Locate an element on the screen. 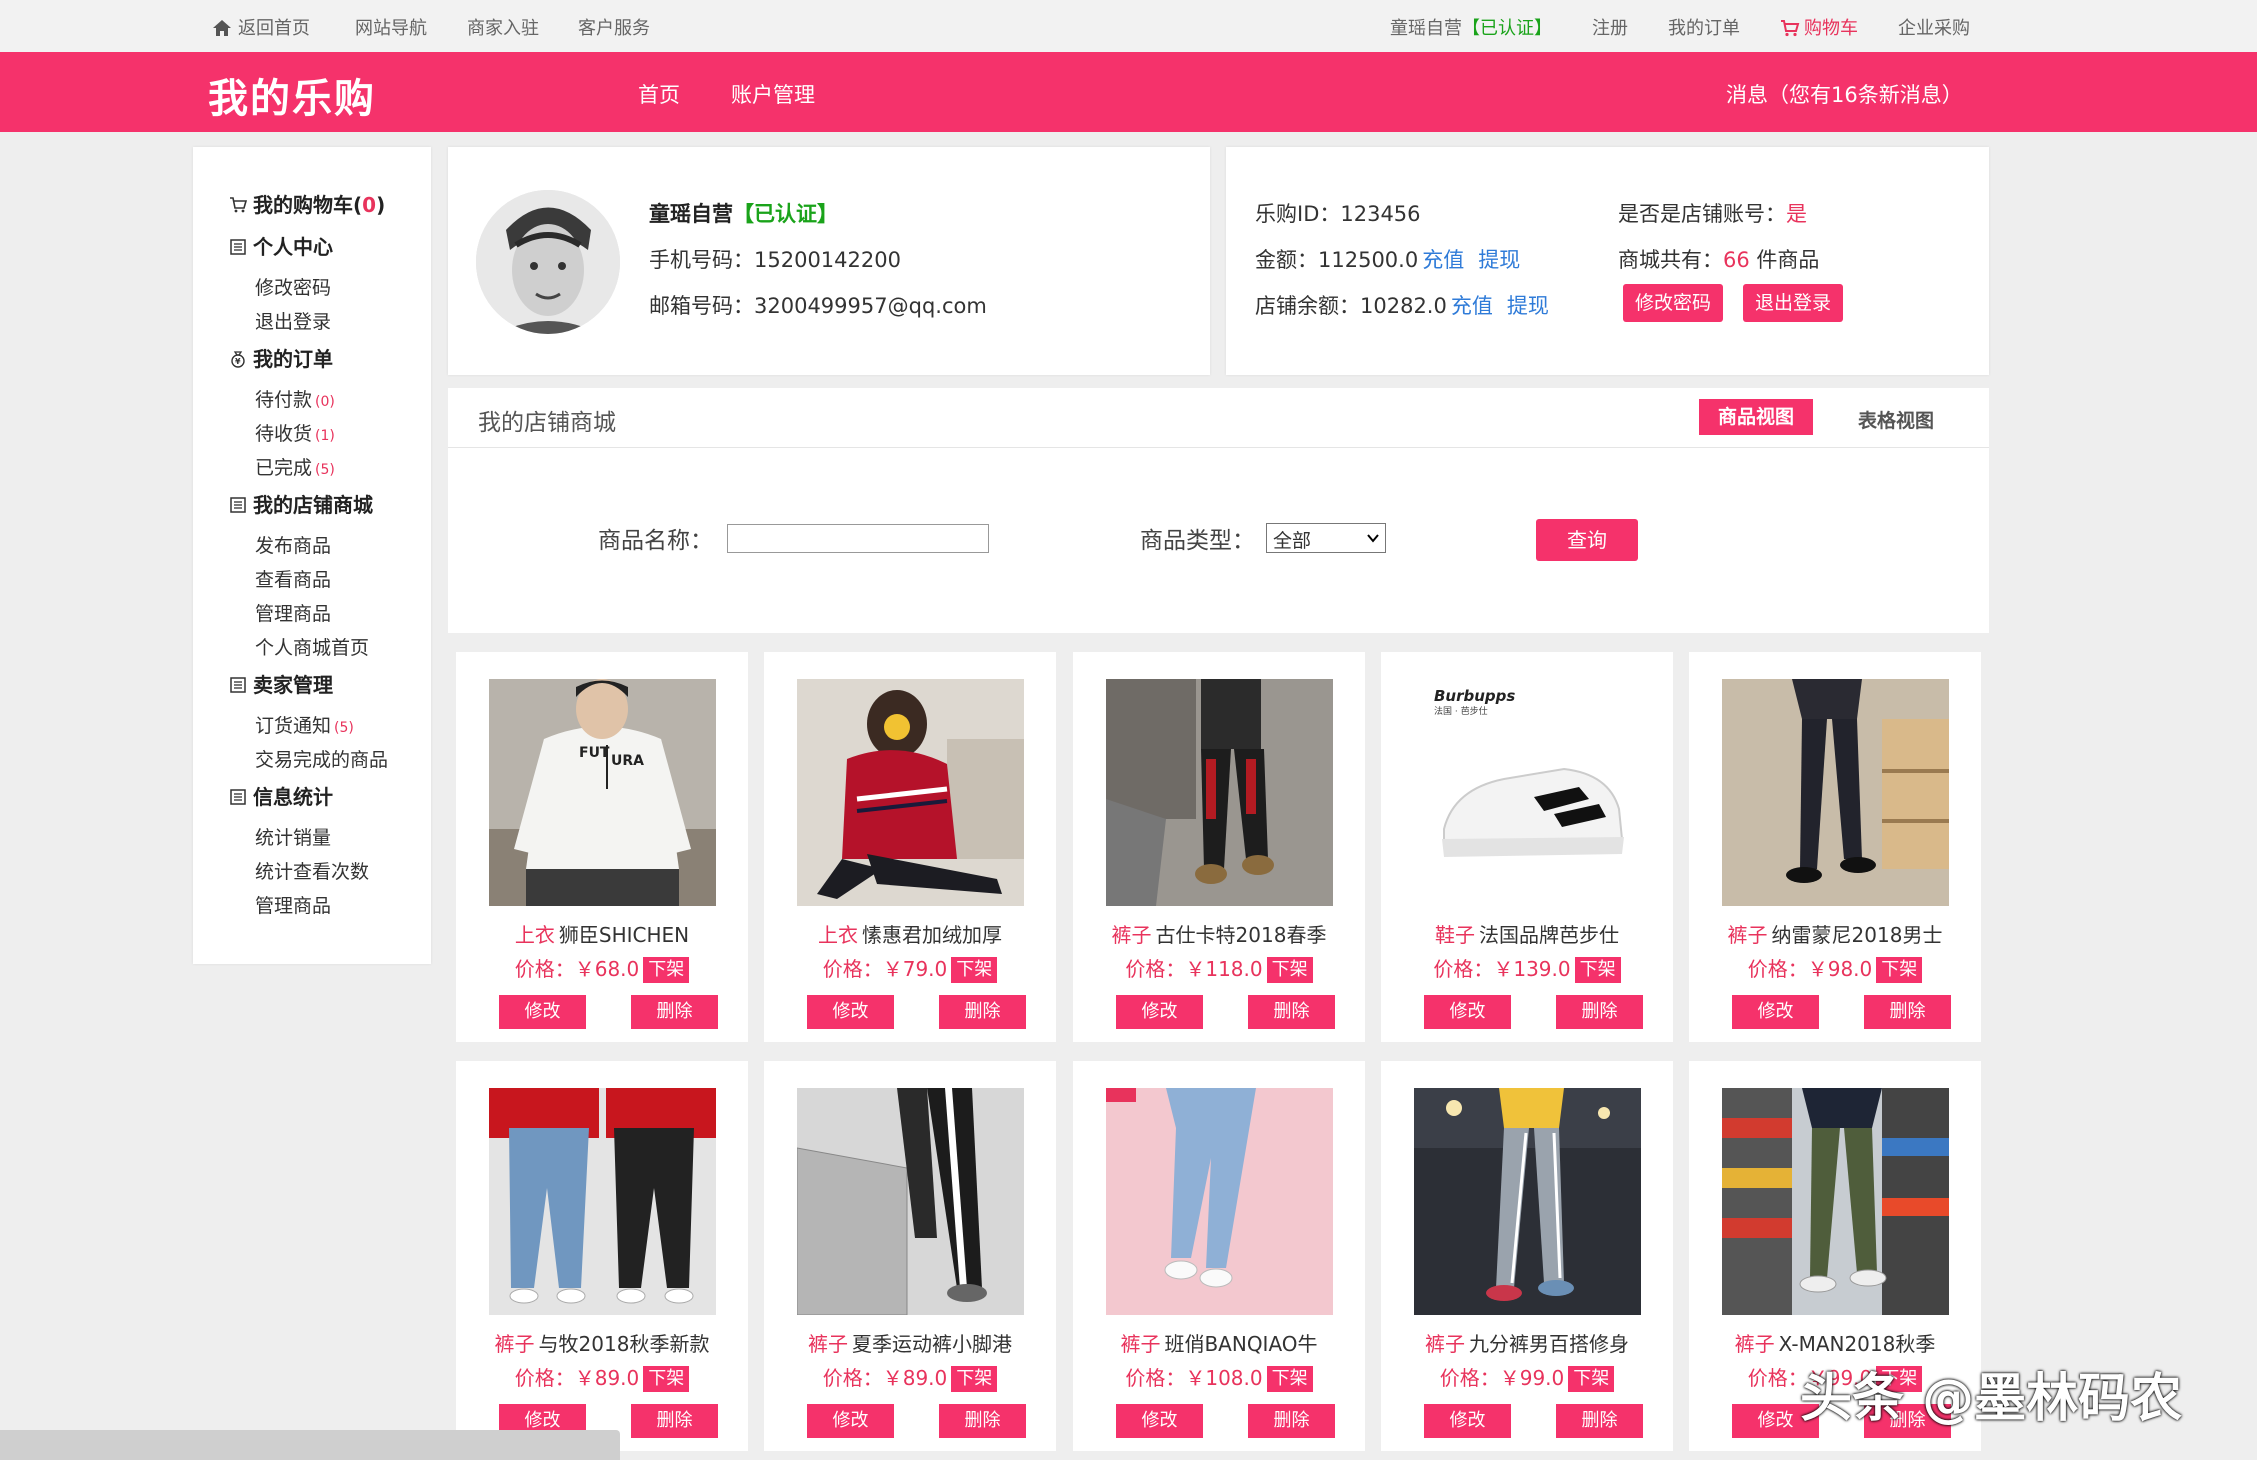 This screenshot has height=1460, width=2257. product-card: Burbupps 法国 · 芭步仕鞋子 法国品牌芭步仕价格：￥139.0 下架修改 删除 is located at coordinates (1527, 847).